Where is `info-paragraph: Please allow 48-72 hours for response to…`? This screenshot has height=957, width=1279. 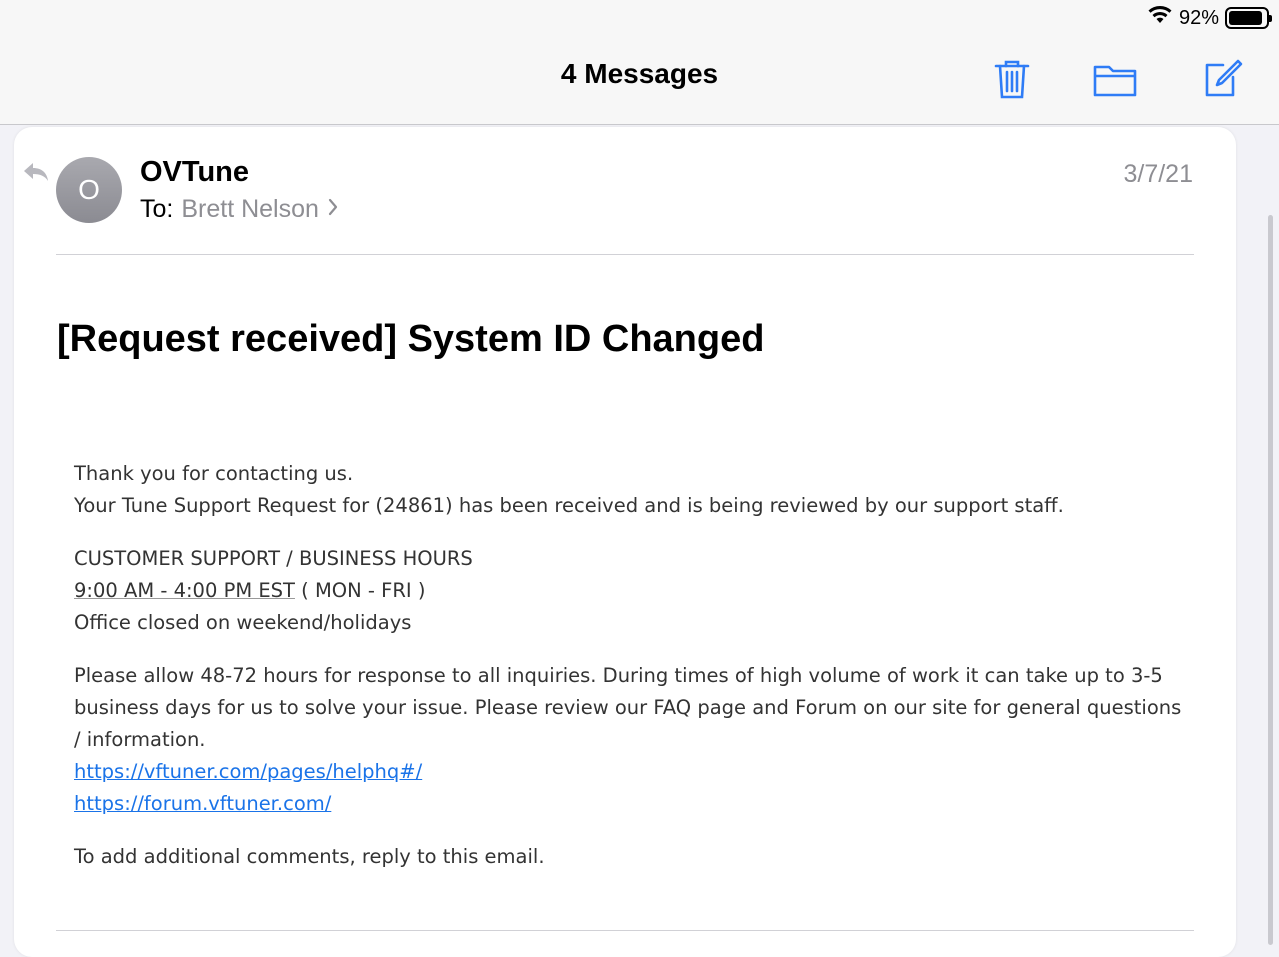
info-paragraph: Please allow 48-72 hours for response to… is located at coordinates (629, 740).